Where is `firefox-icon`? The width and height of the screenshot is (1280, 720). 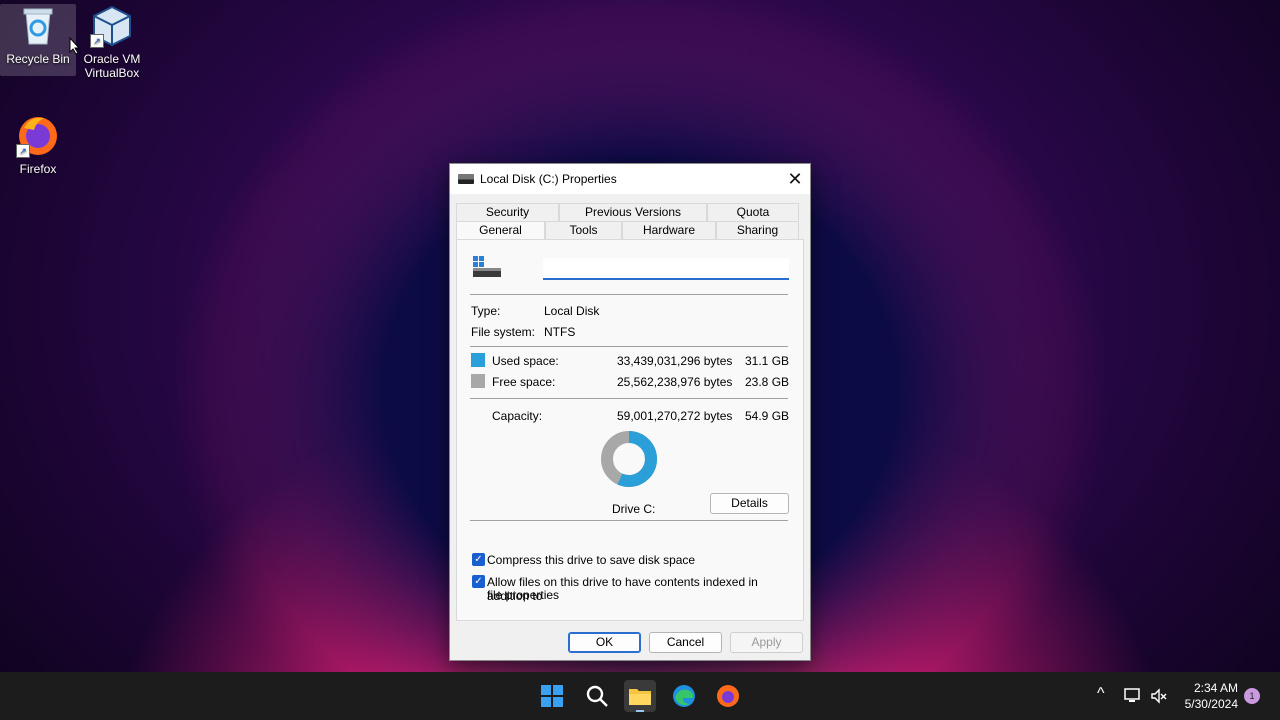
firefox-icon is located at coordinates (728, 696).